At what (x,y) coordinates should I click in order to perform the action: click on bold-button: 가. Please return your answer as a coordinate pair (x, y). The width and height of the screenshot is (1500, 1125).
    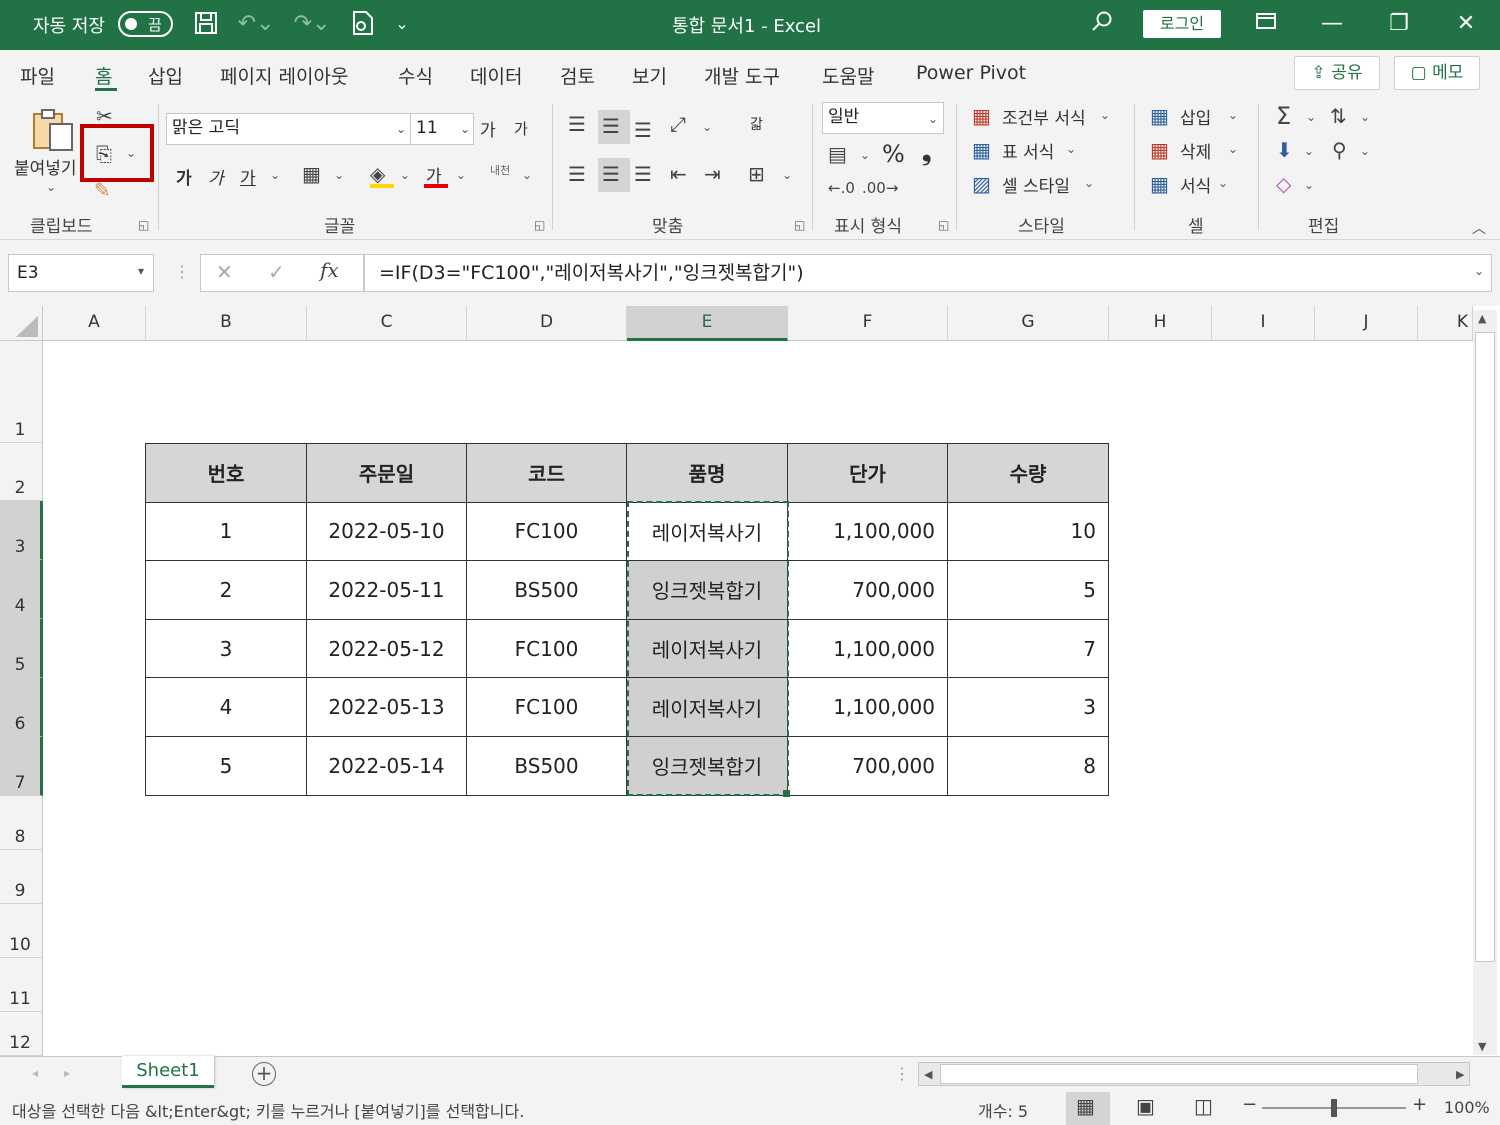
    Looking at the image, I should click on (184, 176).